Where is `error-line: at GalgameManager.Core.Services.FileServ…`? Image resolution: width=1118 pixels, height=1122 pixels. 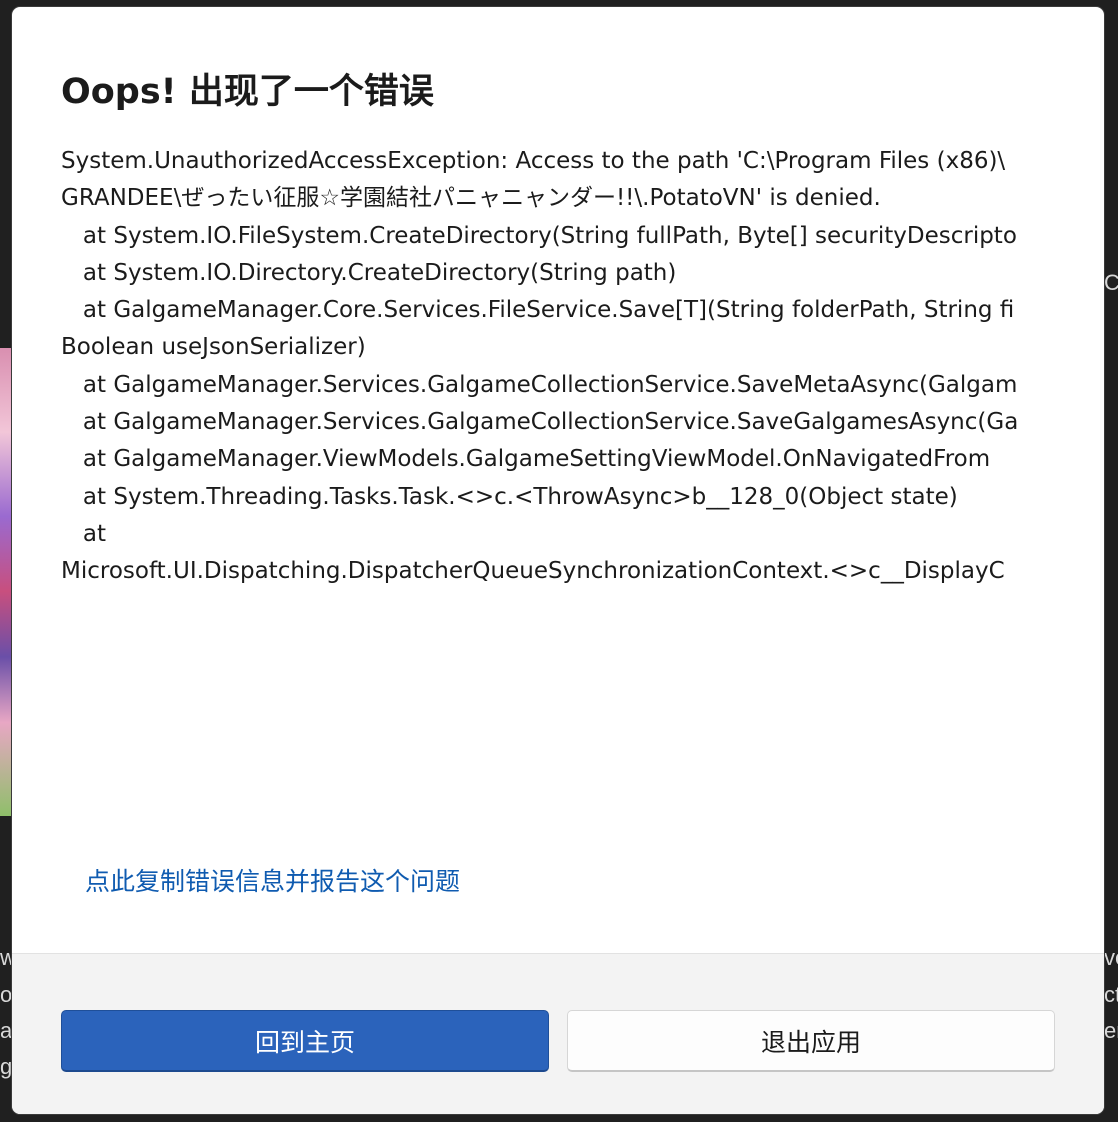 error-line: at GalgameManager.Core.Services.FileServ… is located at coordinates (538, 310).